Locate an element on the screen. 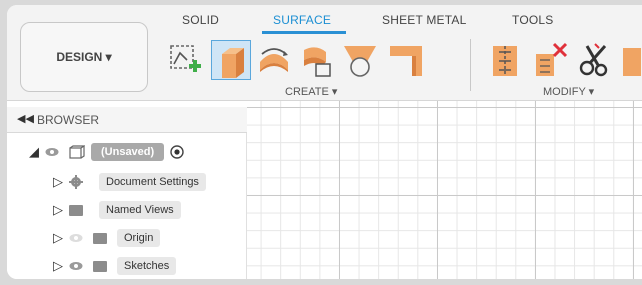 The height and width of the screenshot is (285, 642). split-body-icon is located at coordinates (595, 60).